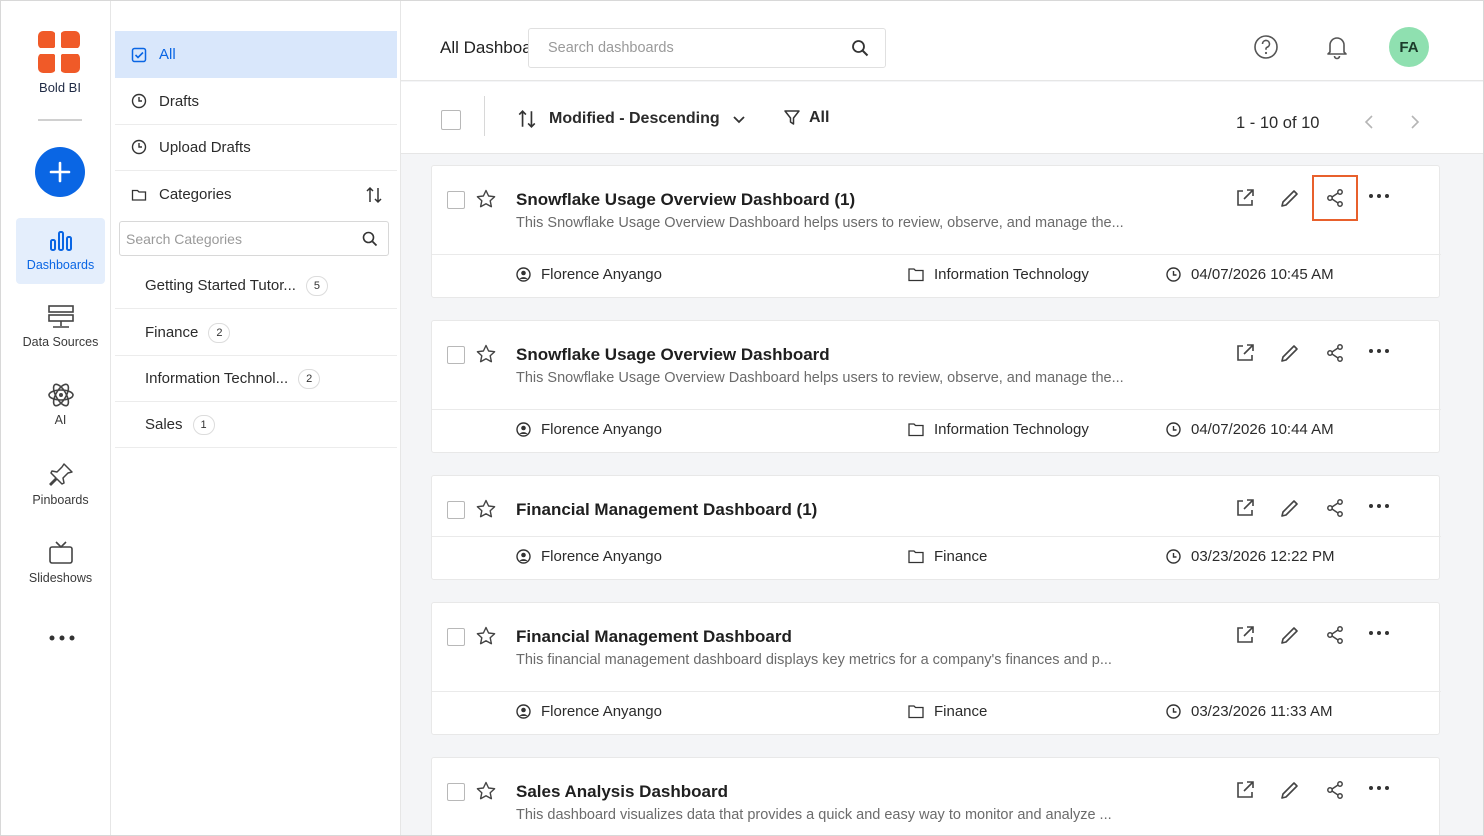  Describe the element at coordinates (1262, 711) in the screenshot. I see `modified-date: 03/23/2026 11:33 AM` at that location.